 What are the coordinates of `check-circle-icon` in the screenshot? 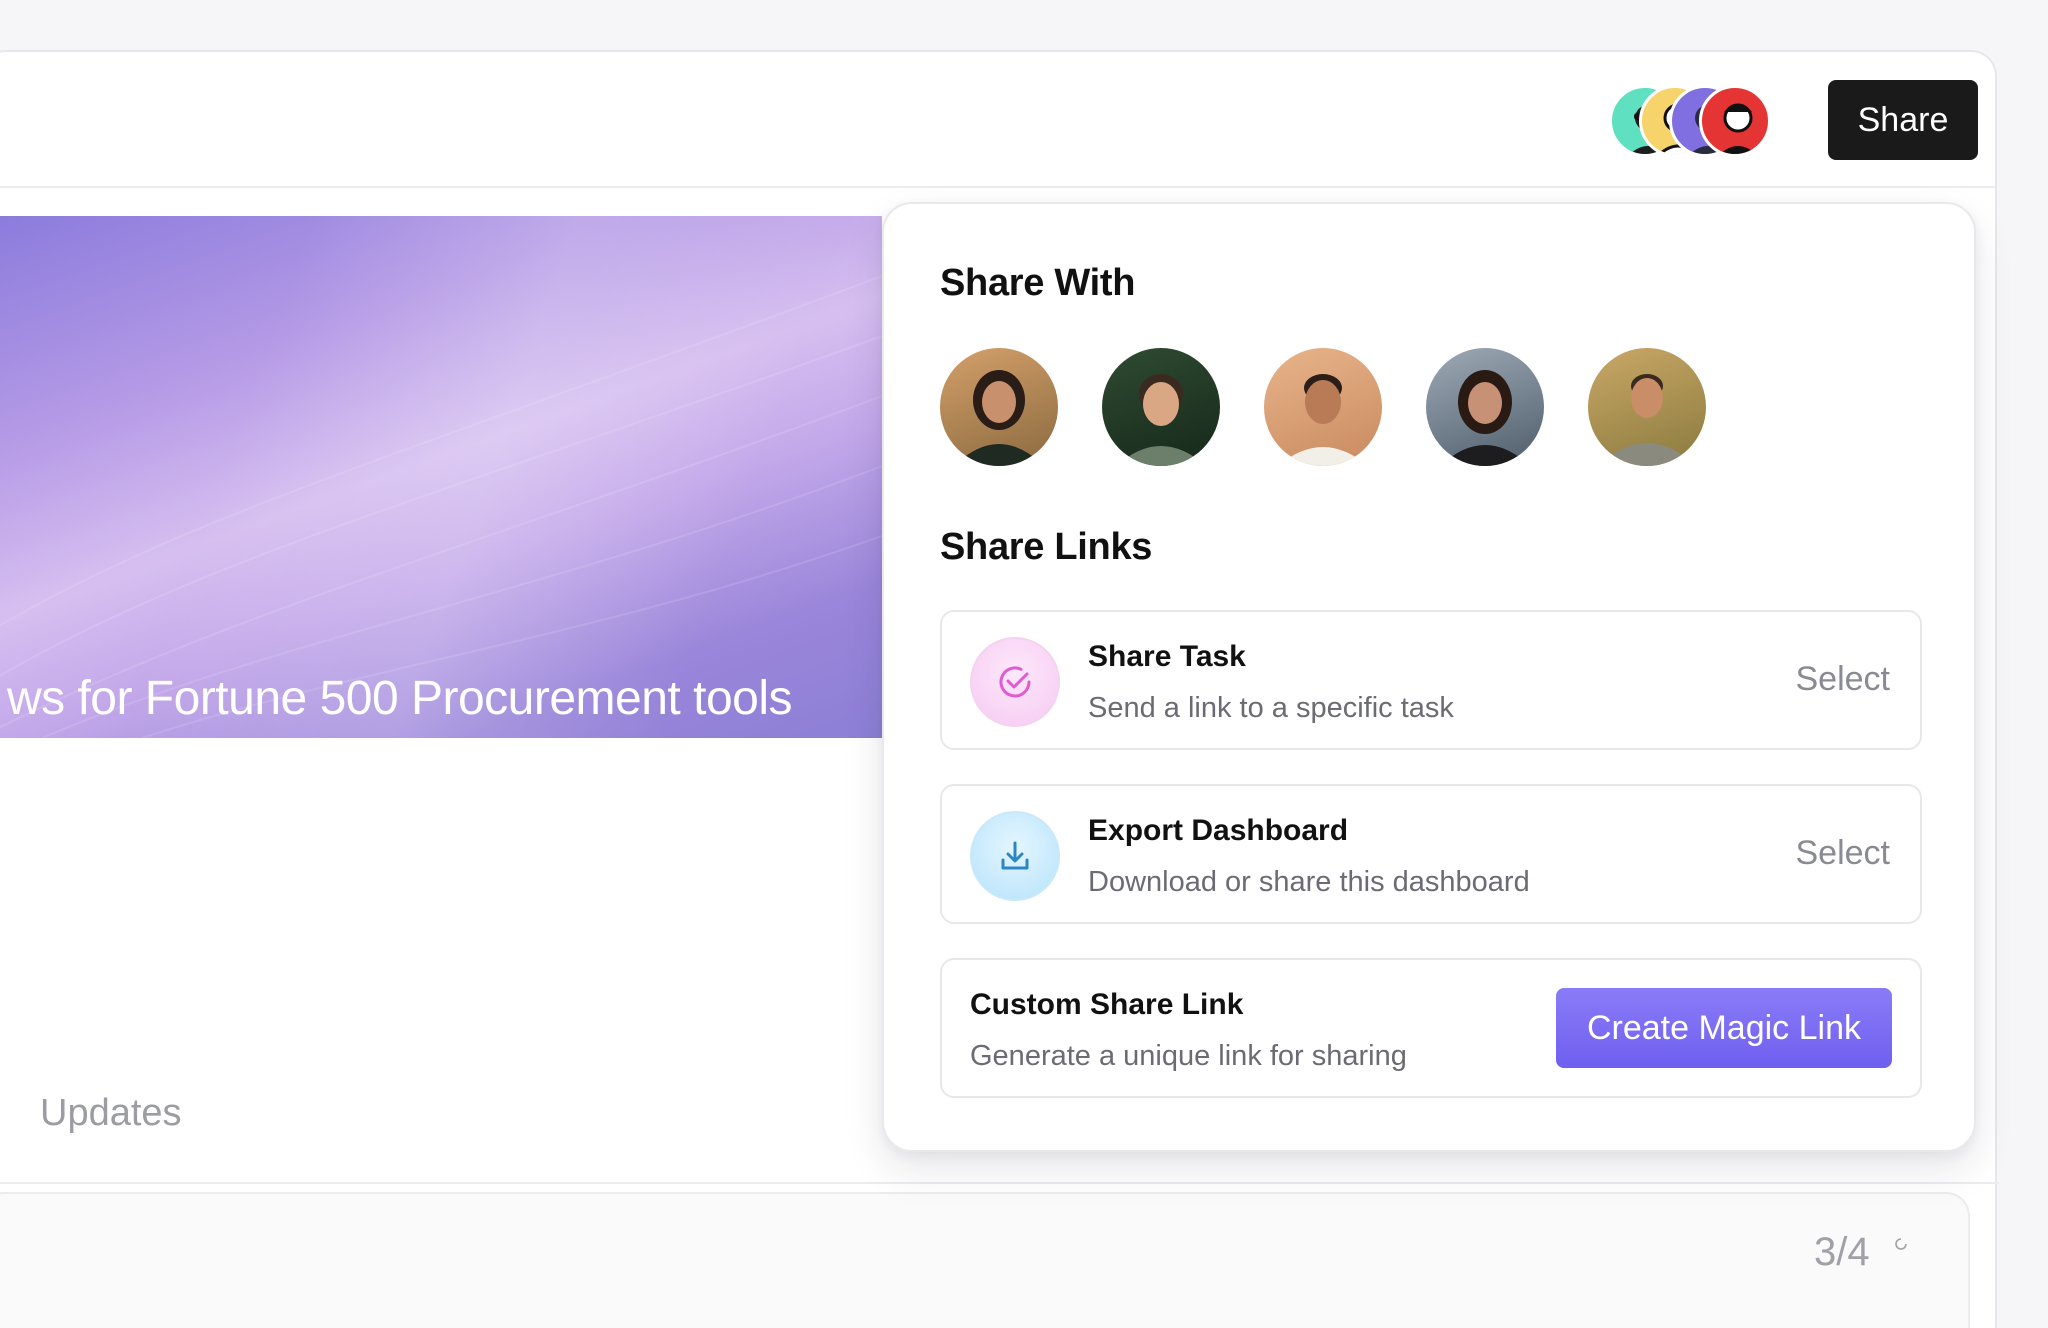 It's located at (1015, 682).